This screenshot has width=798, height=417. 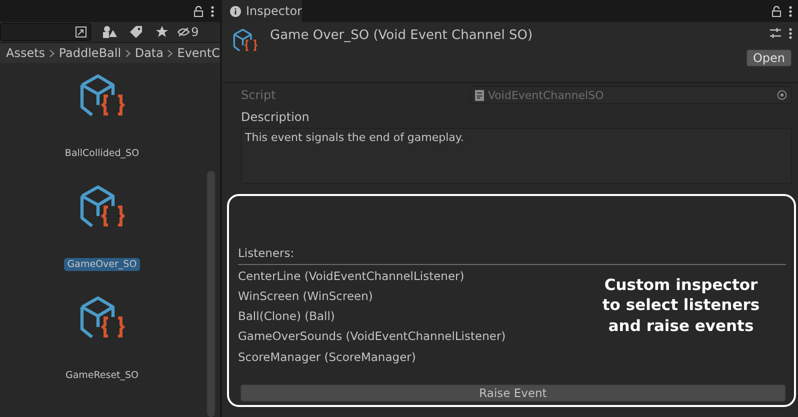 I want to click on tag-icon, so click(x=136, y=32).